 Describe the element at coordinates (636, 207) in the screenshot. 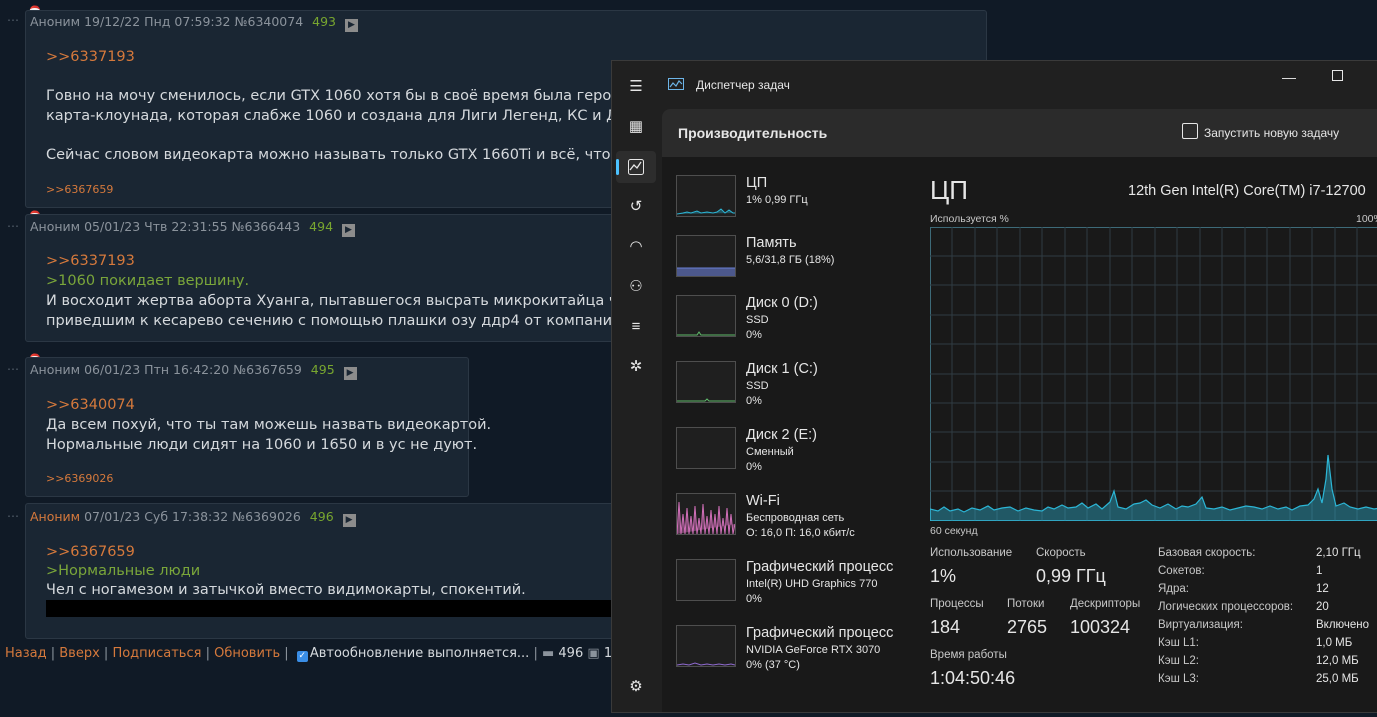

I see `app-history-icon: ↺` at that location.